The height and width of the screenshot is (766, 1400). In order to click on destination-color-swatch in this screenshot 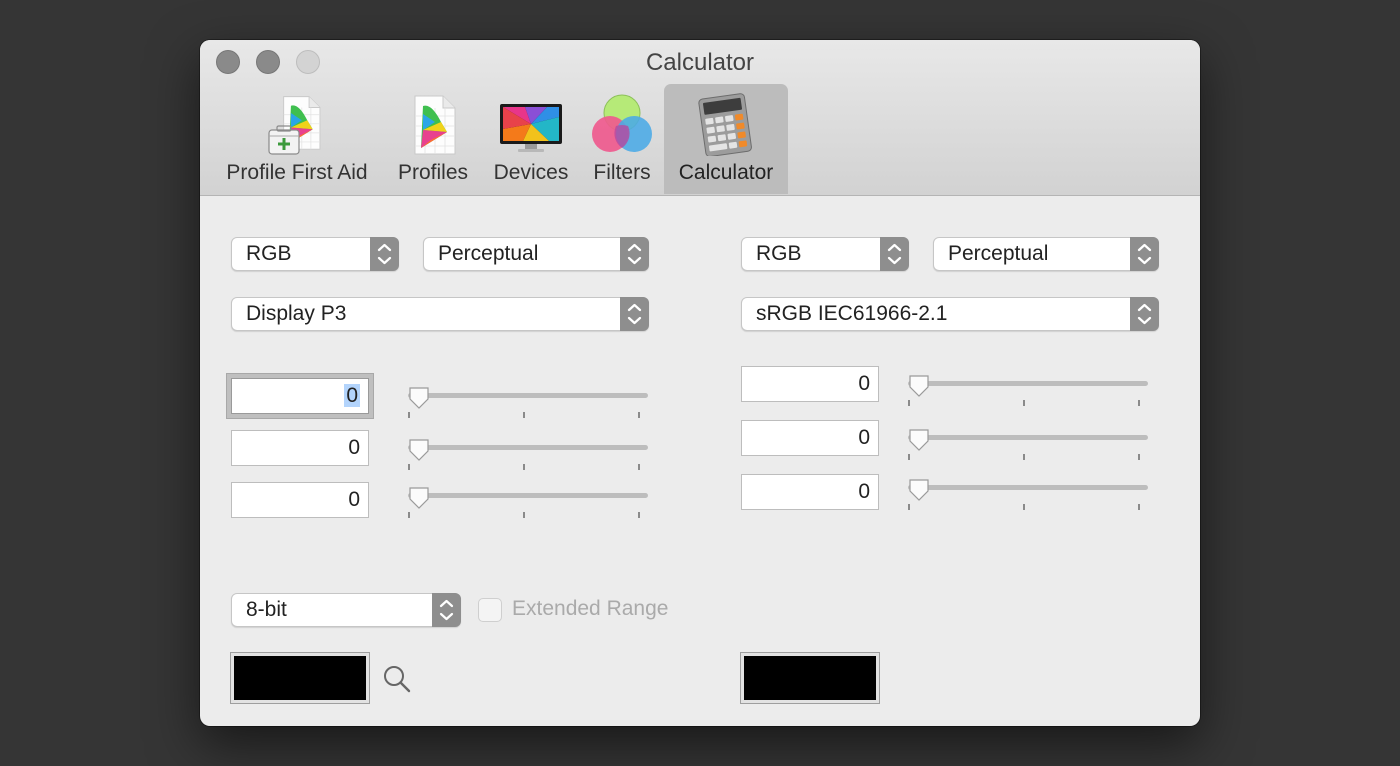, I will do `click(810, 678)`.